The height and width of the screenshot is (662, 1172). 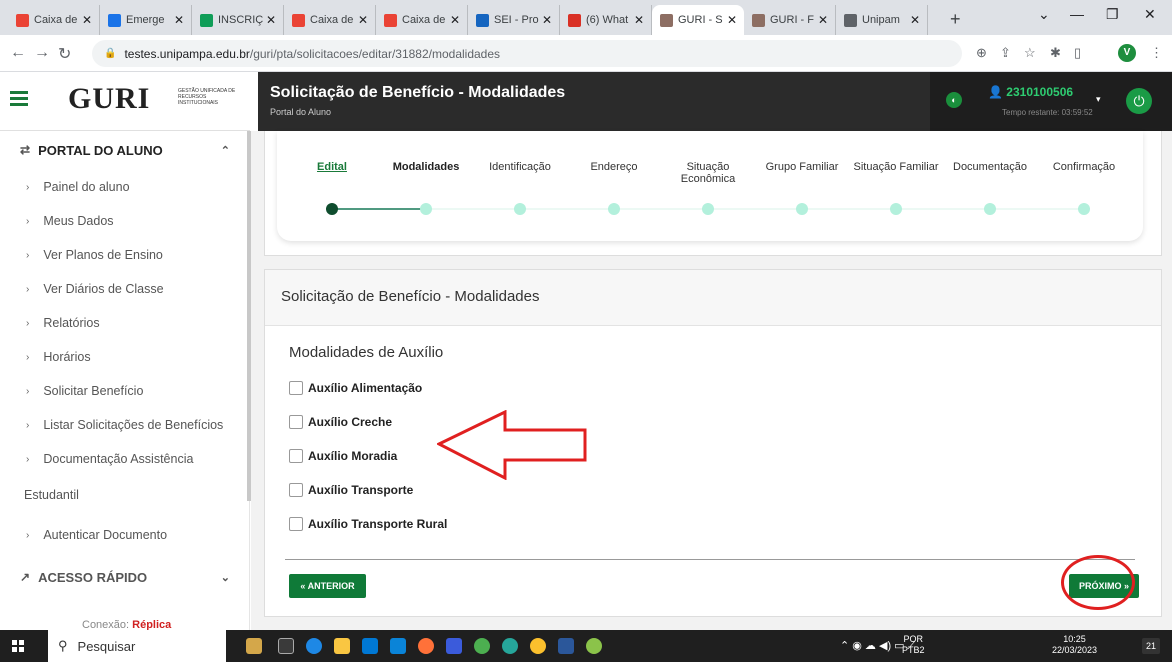 I want to click on sidebar-wrapped-text: Estudantil, so click(x=51, y=495).